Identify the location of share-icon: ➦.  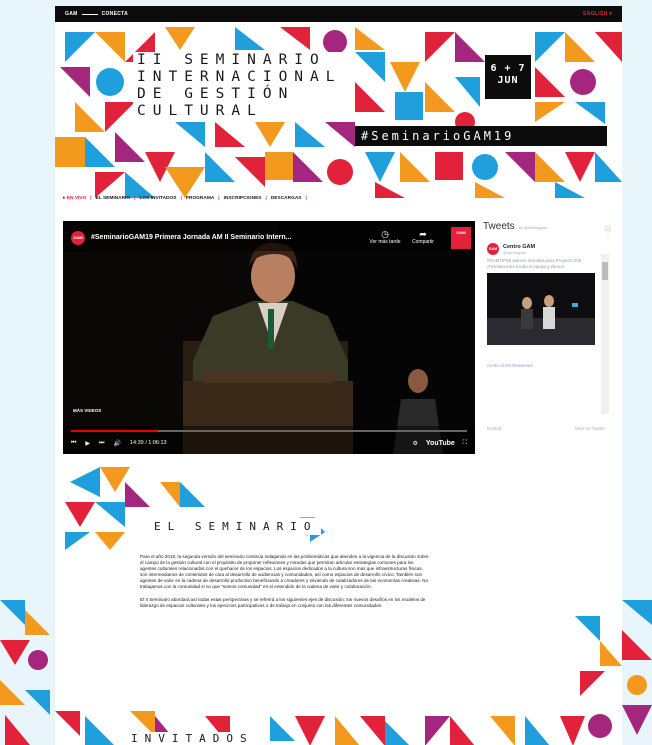
(423, 234).